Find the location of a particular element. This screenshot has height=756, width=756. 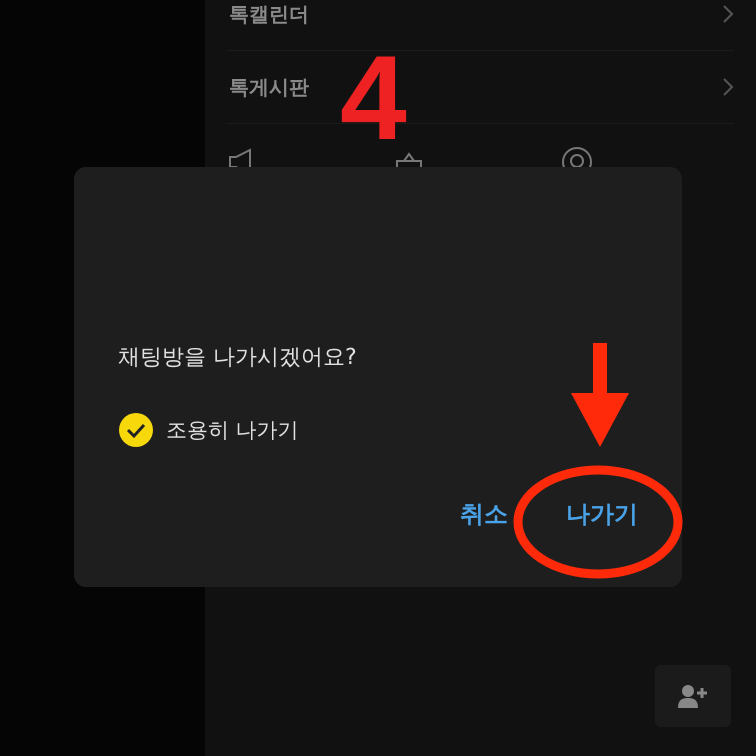

checkbox is located at coordinates (136, 430).